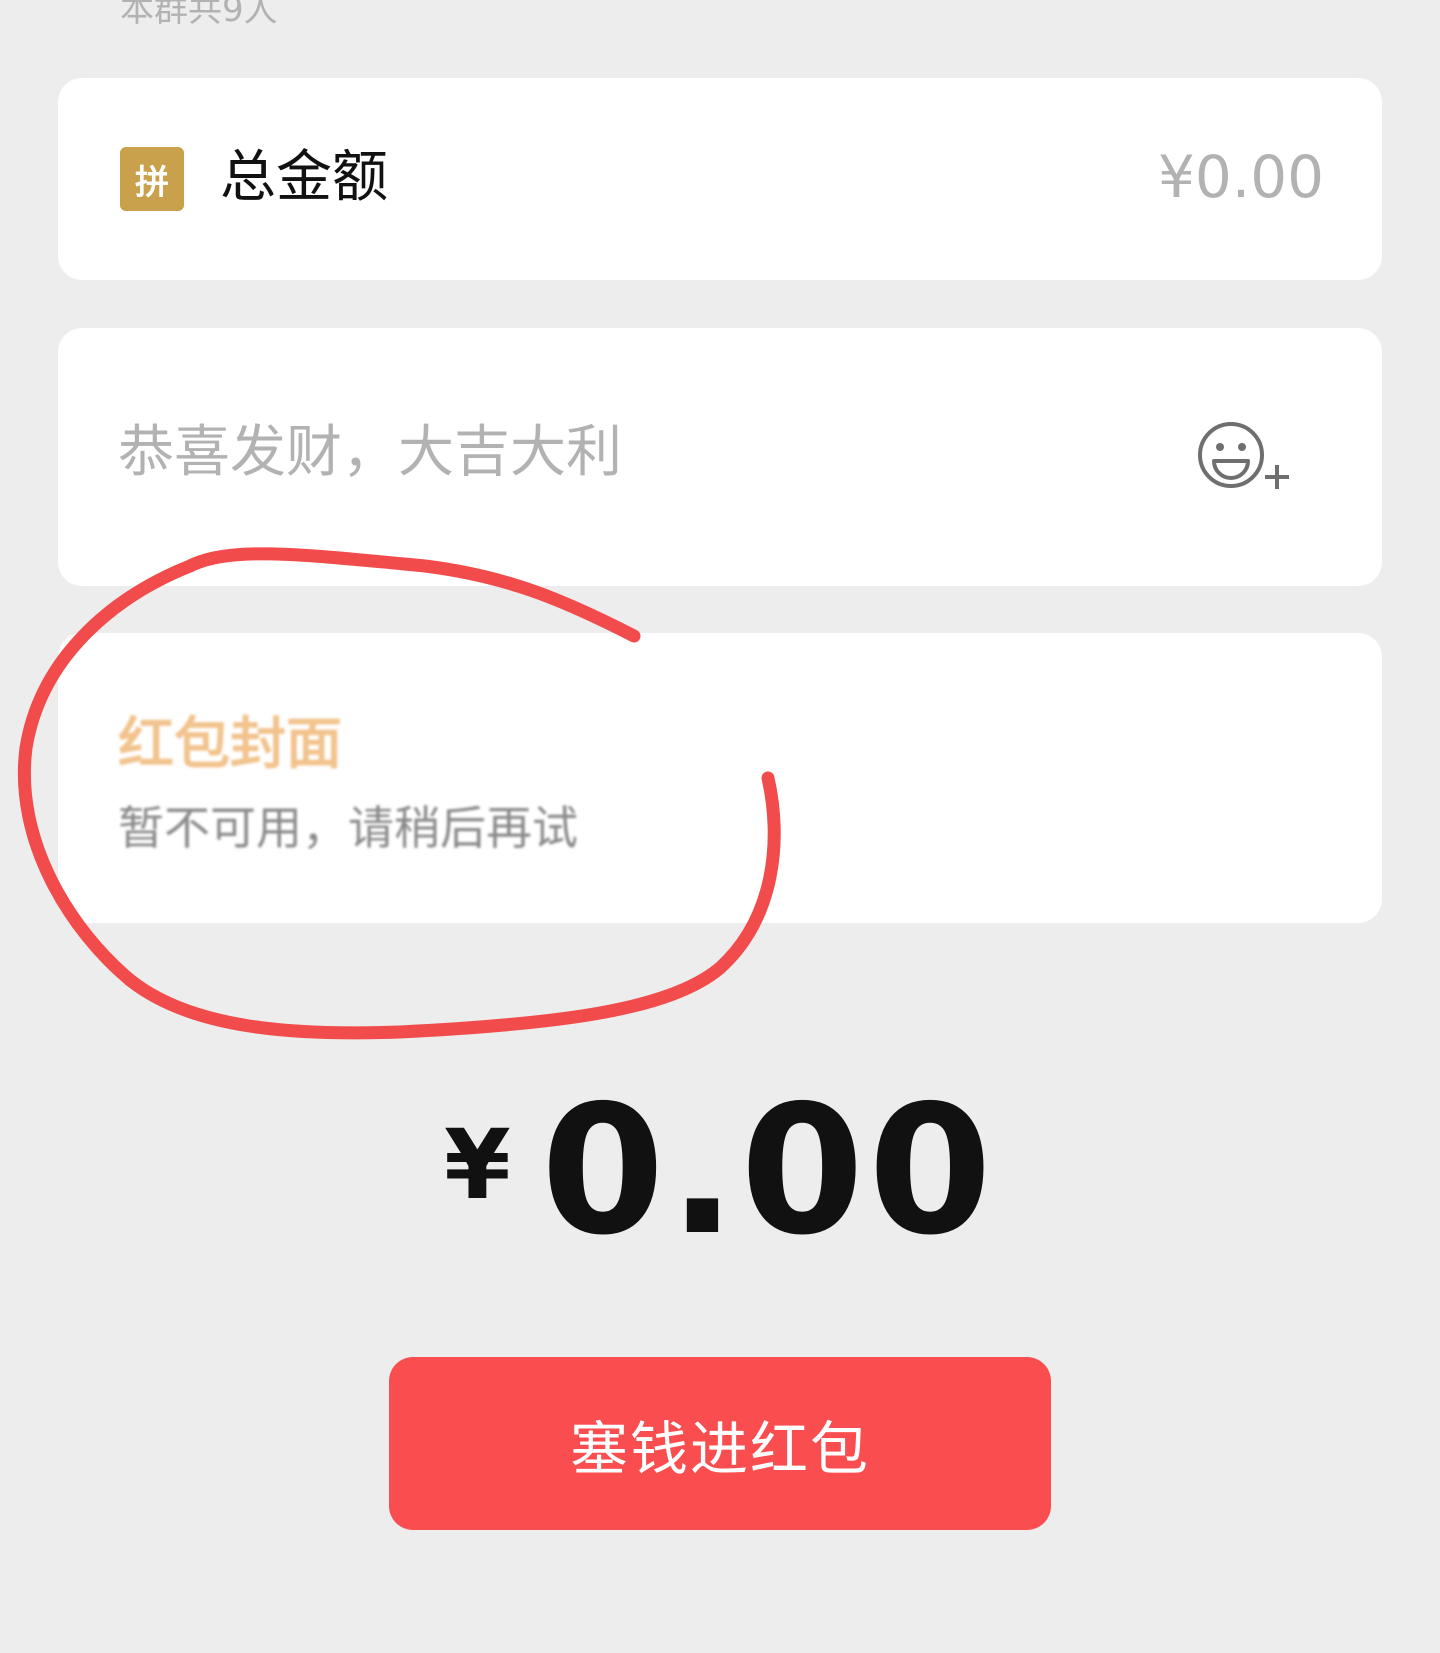  Describe the element at coordinates (768, 1170) in the screenshot. I see `amount-number: 0.00` at that location.